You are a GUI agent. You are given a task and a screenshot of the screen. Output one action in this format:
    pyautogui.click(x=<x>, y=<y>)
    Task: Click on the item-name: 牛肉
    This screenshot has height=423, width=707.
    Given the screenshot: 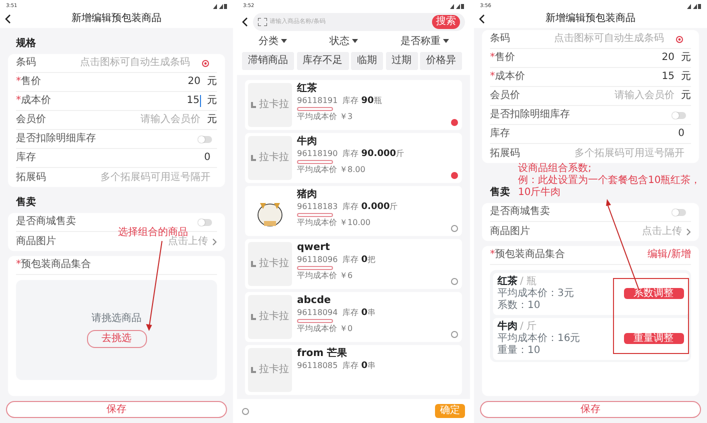 What is the action you would take?
    pyautogui.click(x=508, y=326)
    